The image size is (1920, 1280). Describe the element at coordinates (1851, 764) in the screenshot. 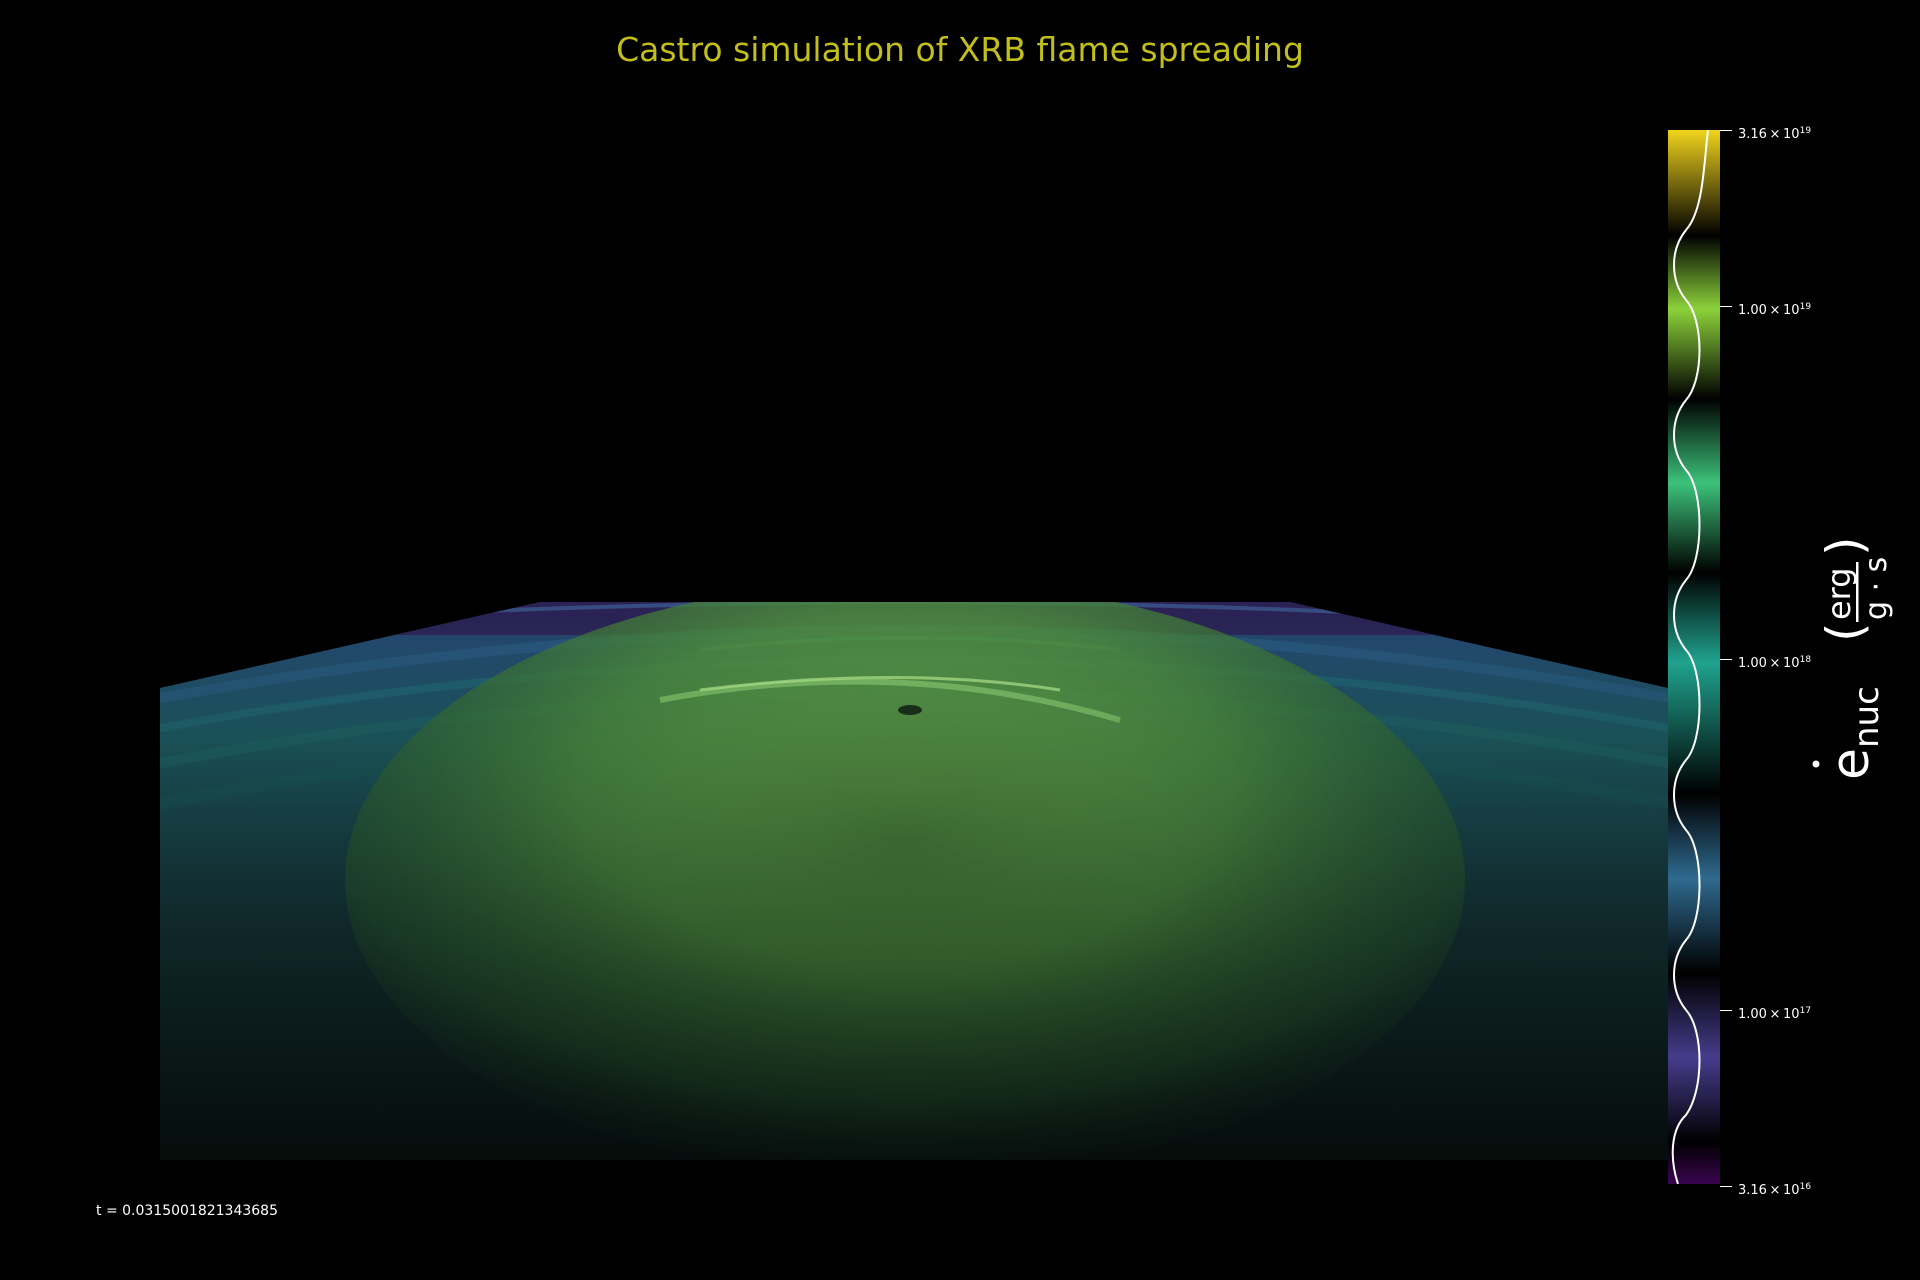

I see `colorbar-label-symbol: e` at that location.